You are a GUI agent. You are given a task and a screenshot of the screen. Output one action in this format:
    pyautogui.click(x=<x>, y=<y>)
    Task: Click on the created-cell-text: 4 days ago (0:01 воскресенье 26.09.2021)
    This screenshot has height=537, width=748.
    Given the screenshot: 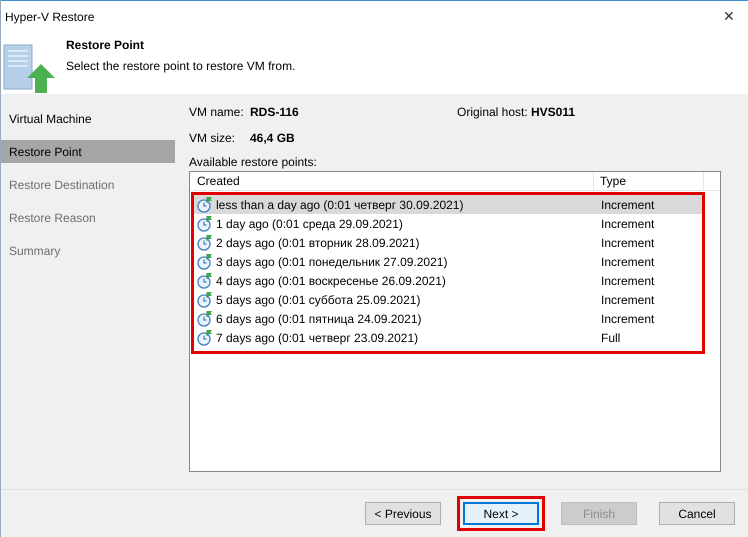 What is the action you would take?
    pyautogui.click(x=331, y=281)
    